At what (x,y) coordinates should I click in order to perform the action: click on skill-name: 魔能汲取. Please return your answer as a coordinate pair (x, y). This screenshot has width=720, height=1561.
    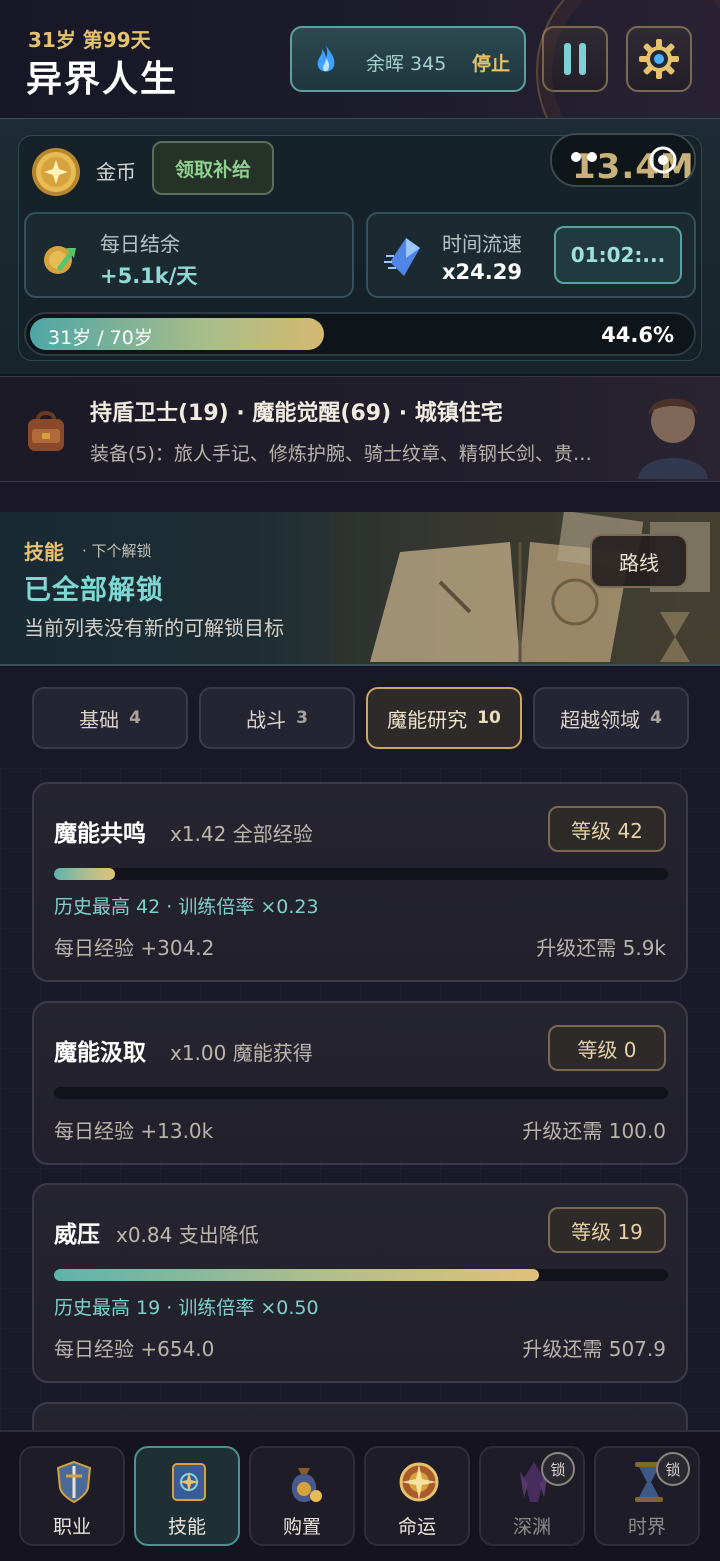
    Looking at the image, I should click on (100, 1053).